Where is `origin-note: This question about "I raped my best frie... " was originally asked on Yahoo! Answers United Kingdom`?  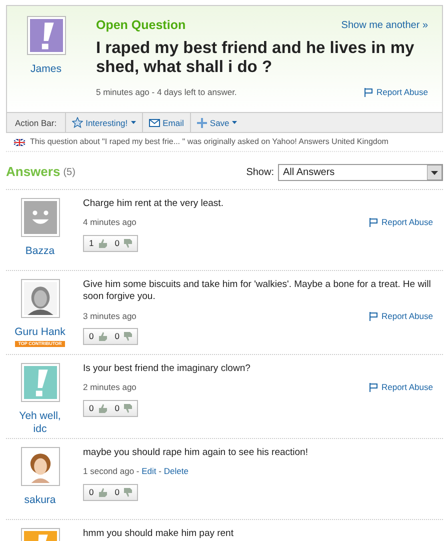 origin-note: This question about "I raped my best frie... " was originally asked on Yahoo! Answers United Kingdom is located at coordinates (209, 142).